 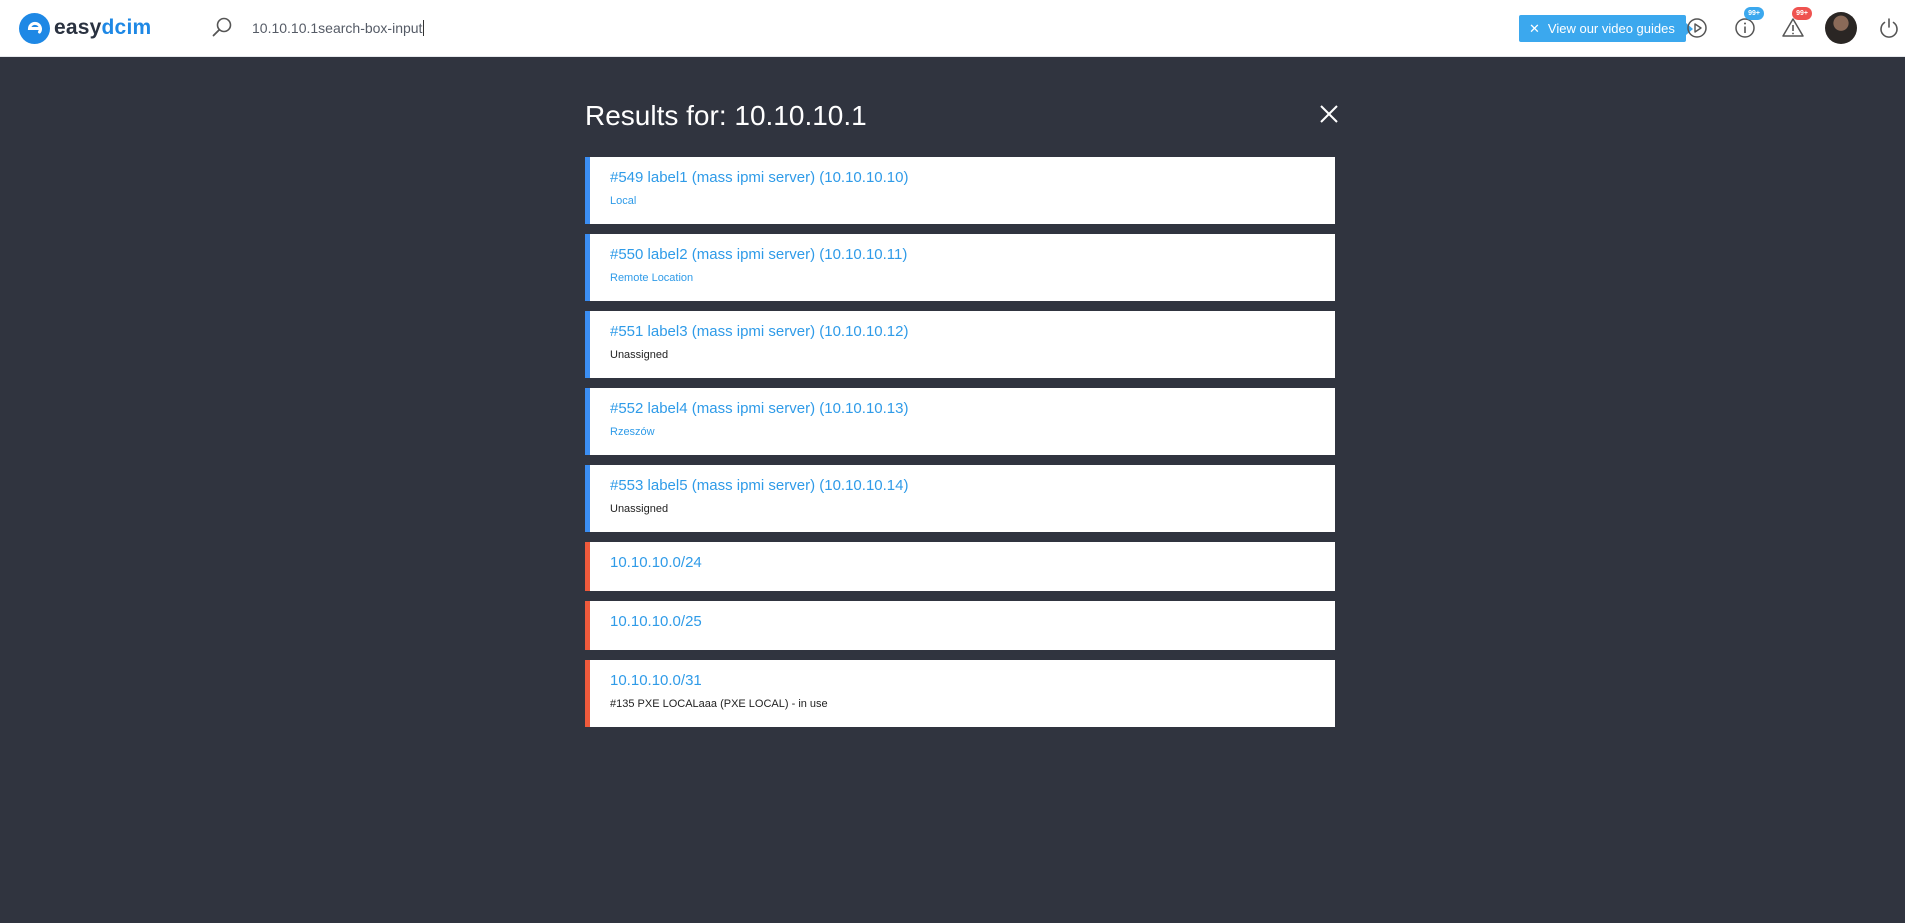 I want to click on info-button: 99+, so click(x=1748, y=24).